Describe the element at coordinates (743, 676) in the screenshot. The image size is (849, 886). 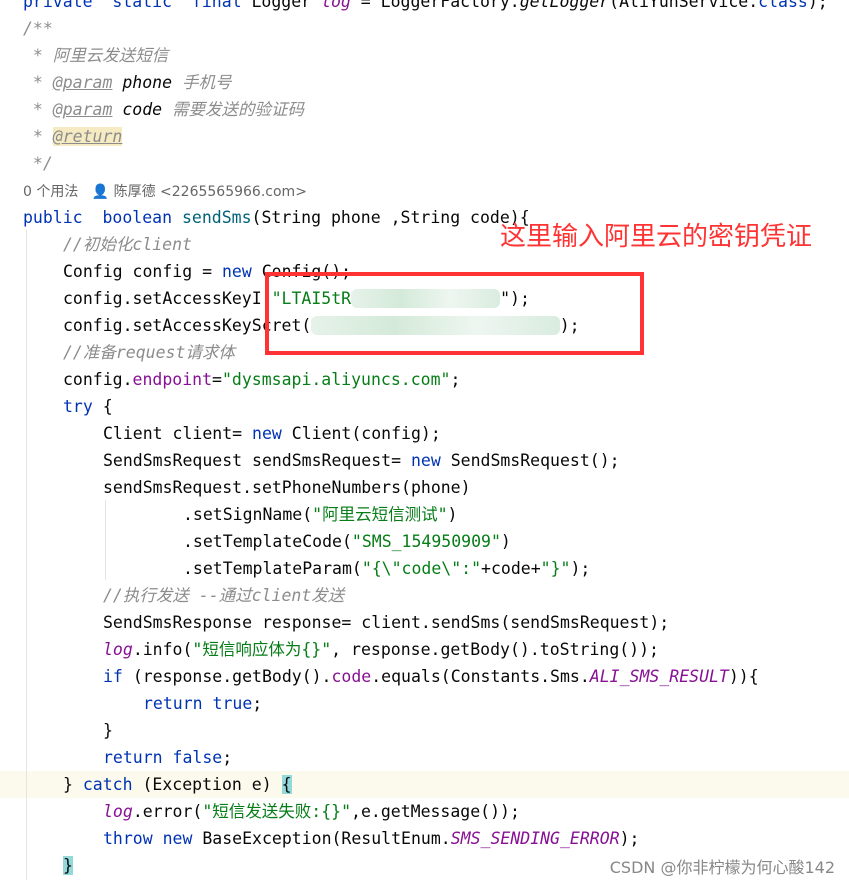
I see `code-token: )){` at that location.